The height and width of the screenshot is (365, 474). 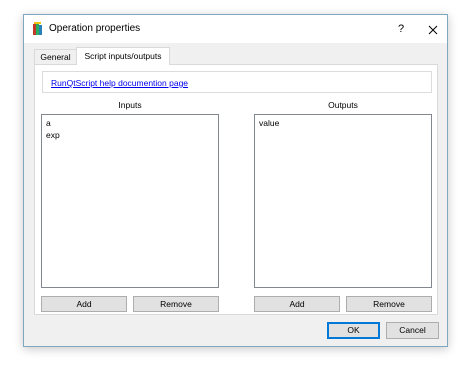 I want to click on outputs-remove-button: Remove, so click(x=389, y=304).